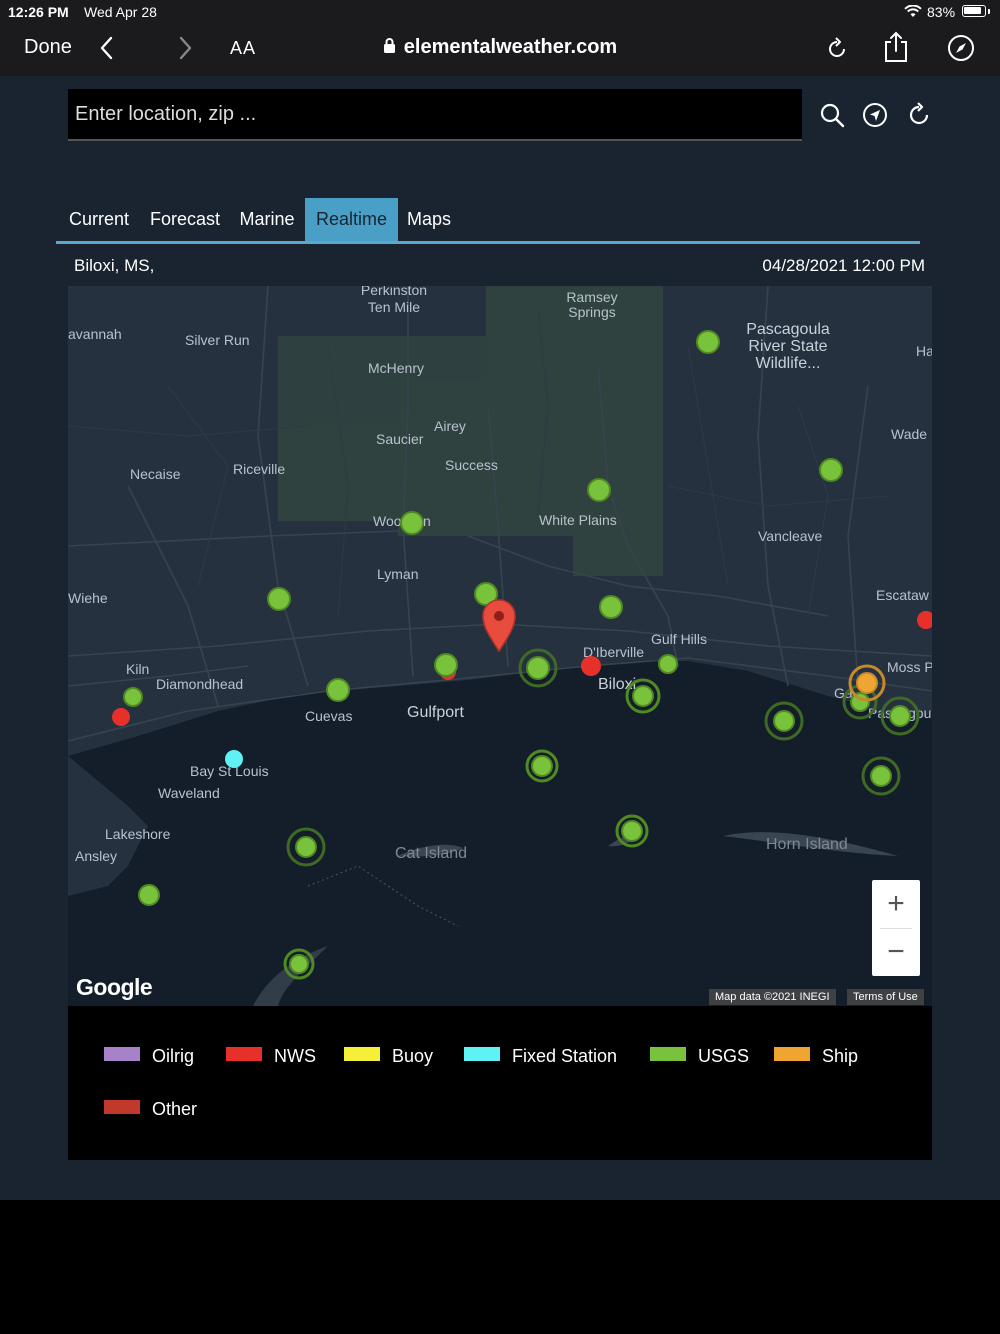 The width and height of the screenshot is (1000, 1334). I want to click on place-label: Wade, so click(909, 434).